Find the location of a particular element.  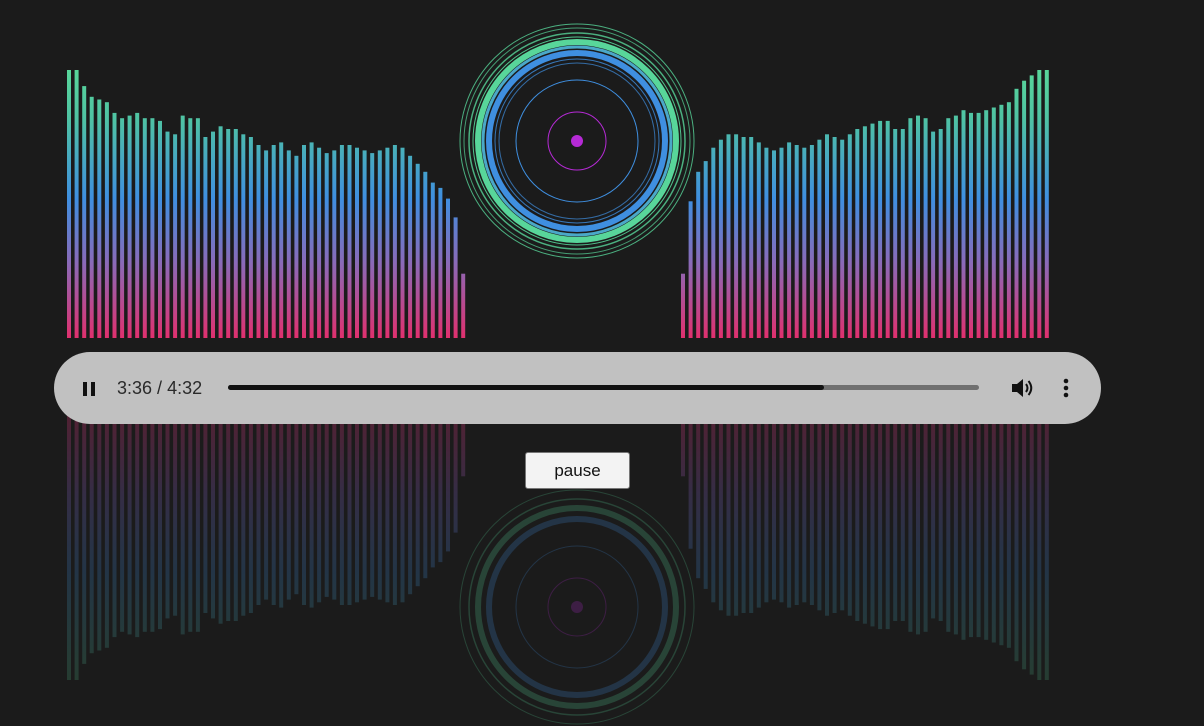

pause-icon is located at coordinates (89, 389).